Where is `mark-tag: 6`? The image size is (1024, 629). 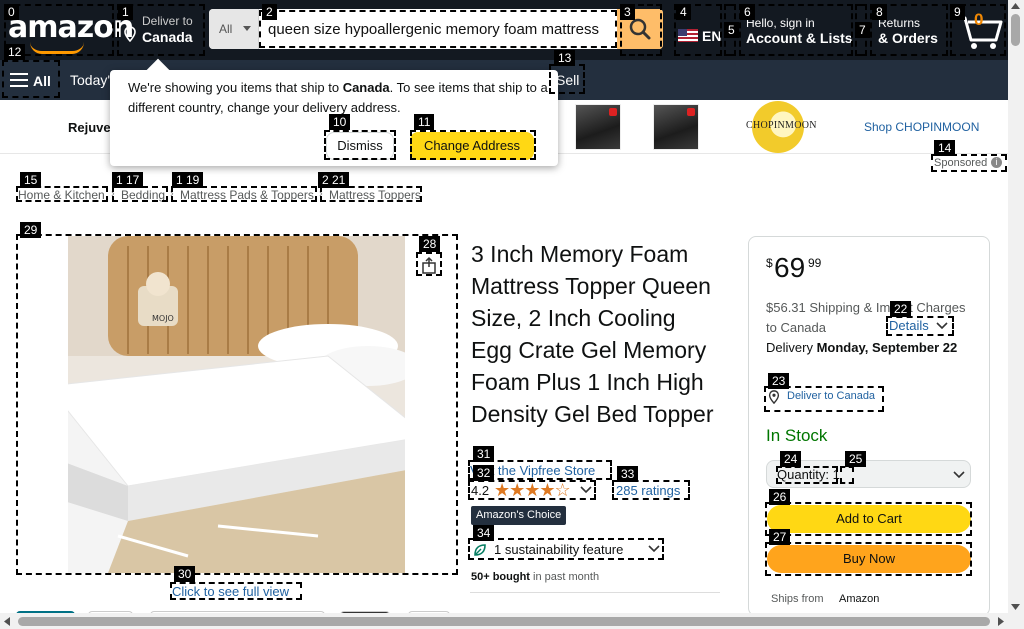
mark-tag: 6 is located at coordinates (747, 12).